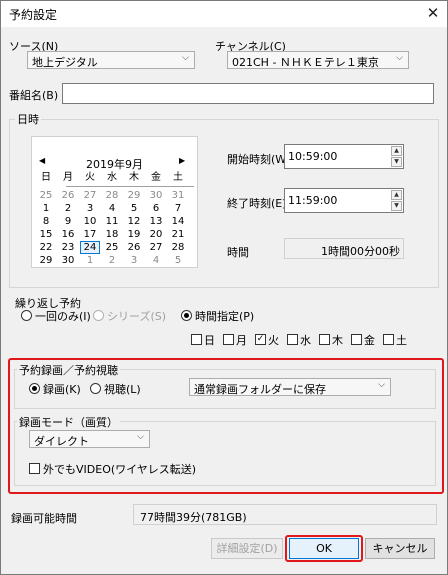 This screenshot has height=575, width=448. I want to click on weekday-checkbox-label: 木, so click(337, 340).